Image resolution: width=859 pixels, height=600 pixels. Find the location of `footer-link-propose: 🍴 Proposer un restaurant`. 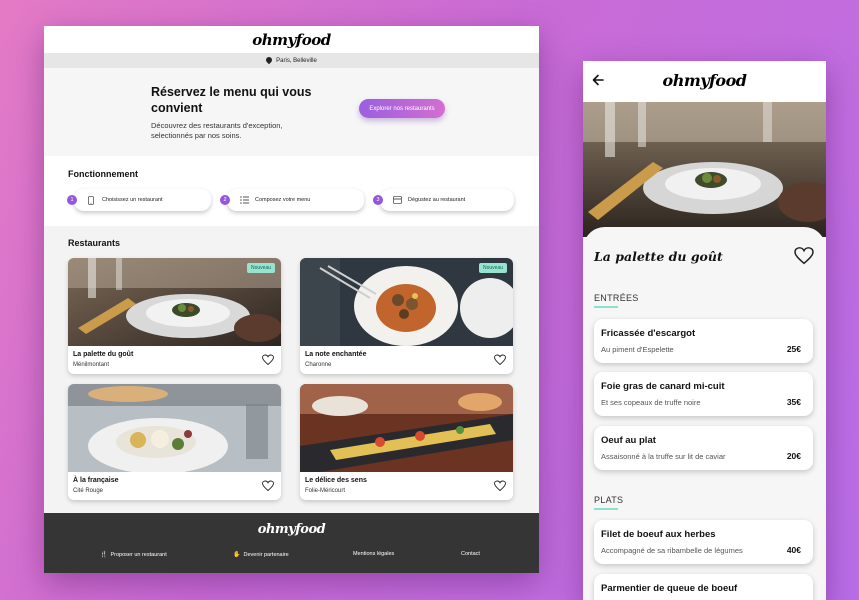

footer-link-propose: 🍴 Proposer un restaurant is located at coordinates (133, 555).